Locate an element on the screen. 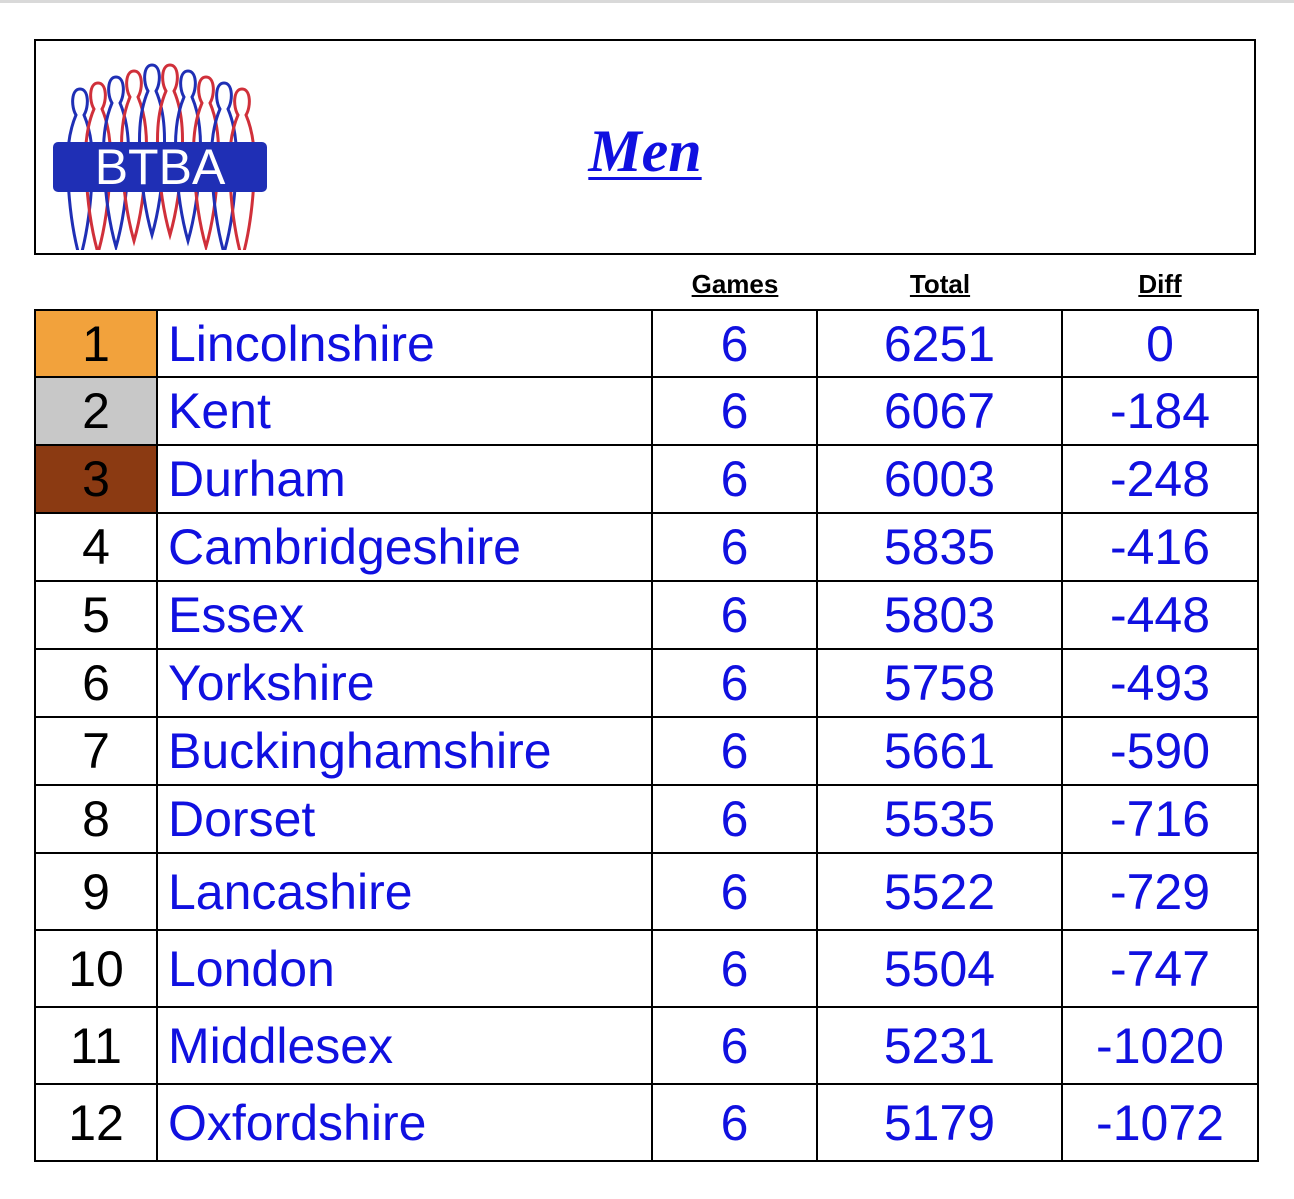 This screenshot has width=1294, height=1199. table-row: 5 Essex 6 5803 -448 is located at coordinates (646, 615).